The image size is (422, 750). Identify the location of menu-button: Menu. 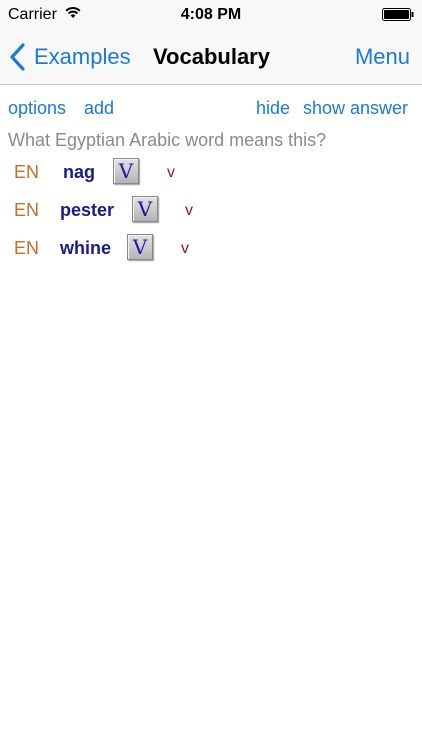
(382, 57).